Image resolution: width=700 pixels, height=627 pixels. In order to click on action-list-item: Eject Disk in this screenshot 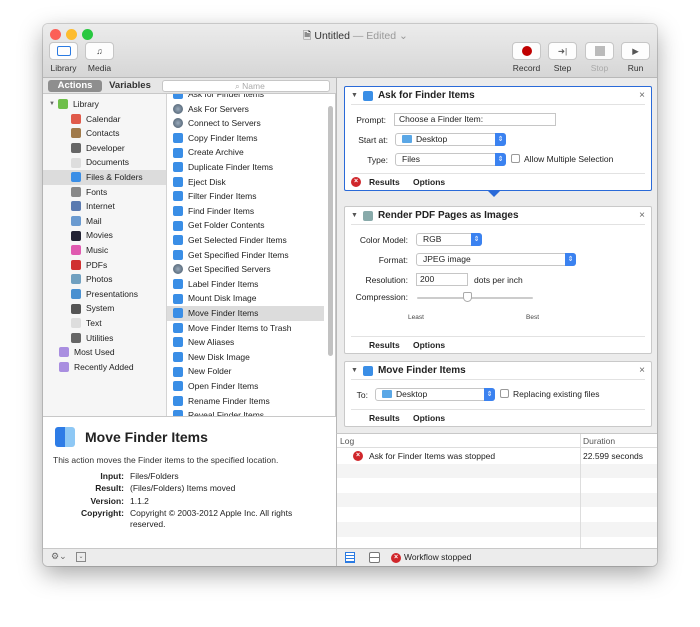, I will do `click(245, 182)`.